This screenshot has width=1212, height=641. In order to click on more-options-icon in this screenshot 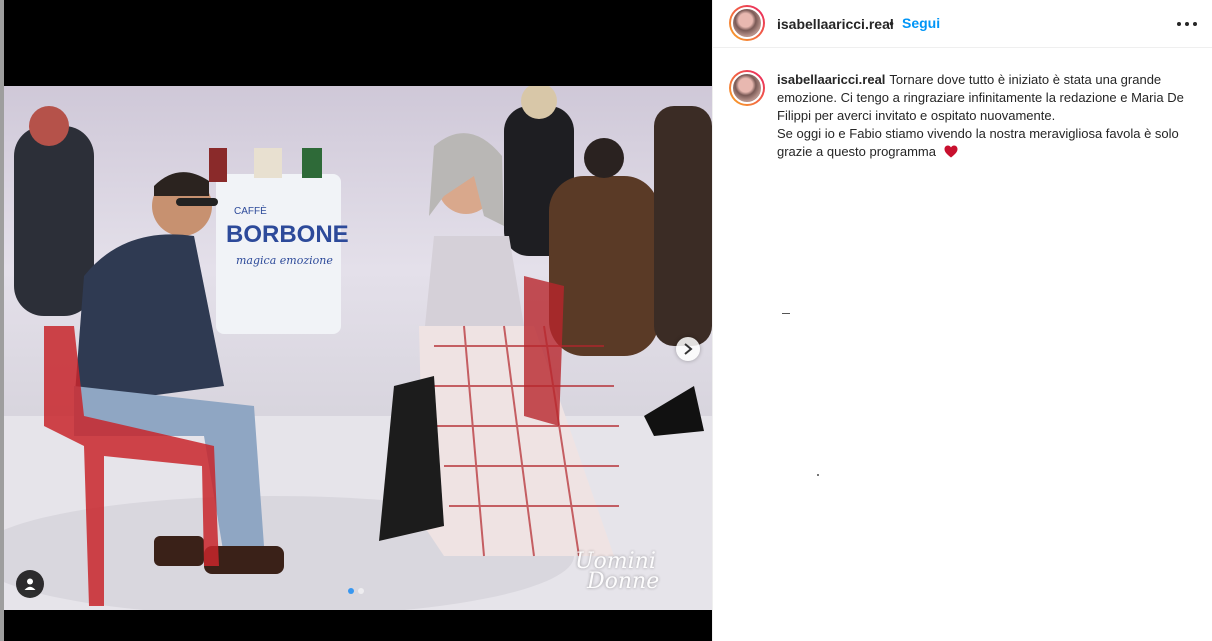, I will do `click(1187, 24)`.